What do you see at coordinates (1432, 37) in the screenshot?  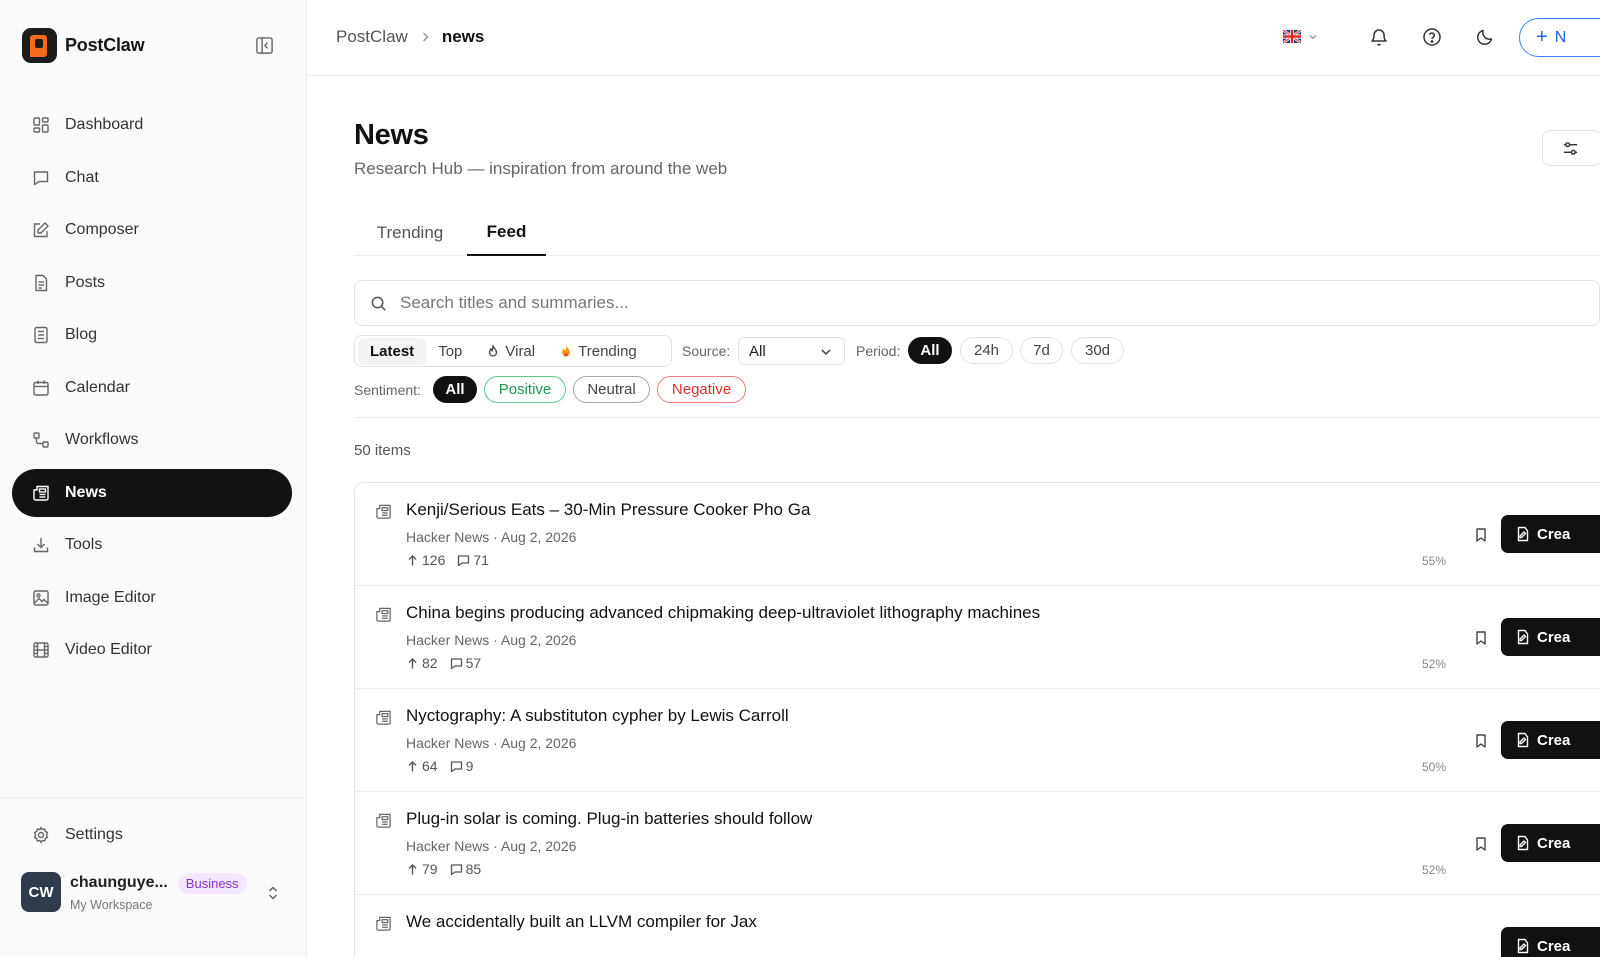 I see `help-icon` at bounding box center [1432, 37].